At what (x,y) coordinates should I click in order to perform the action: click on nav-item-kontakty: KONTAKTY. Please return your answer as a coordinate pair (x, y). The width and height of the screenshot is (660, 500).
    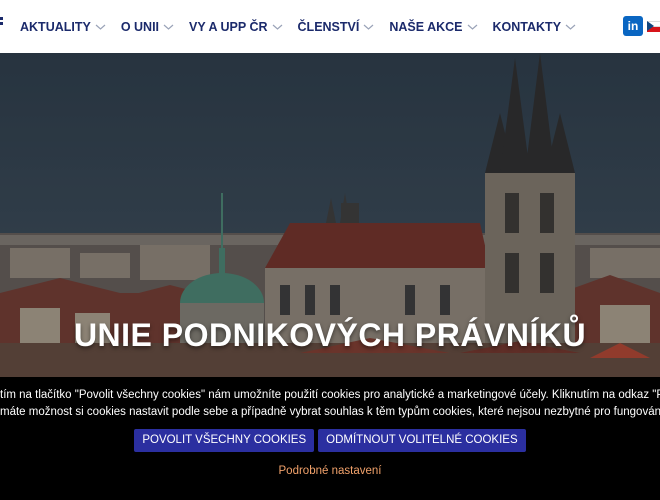
    Looking at the image, I should click on (535, 27).